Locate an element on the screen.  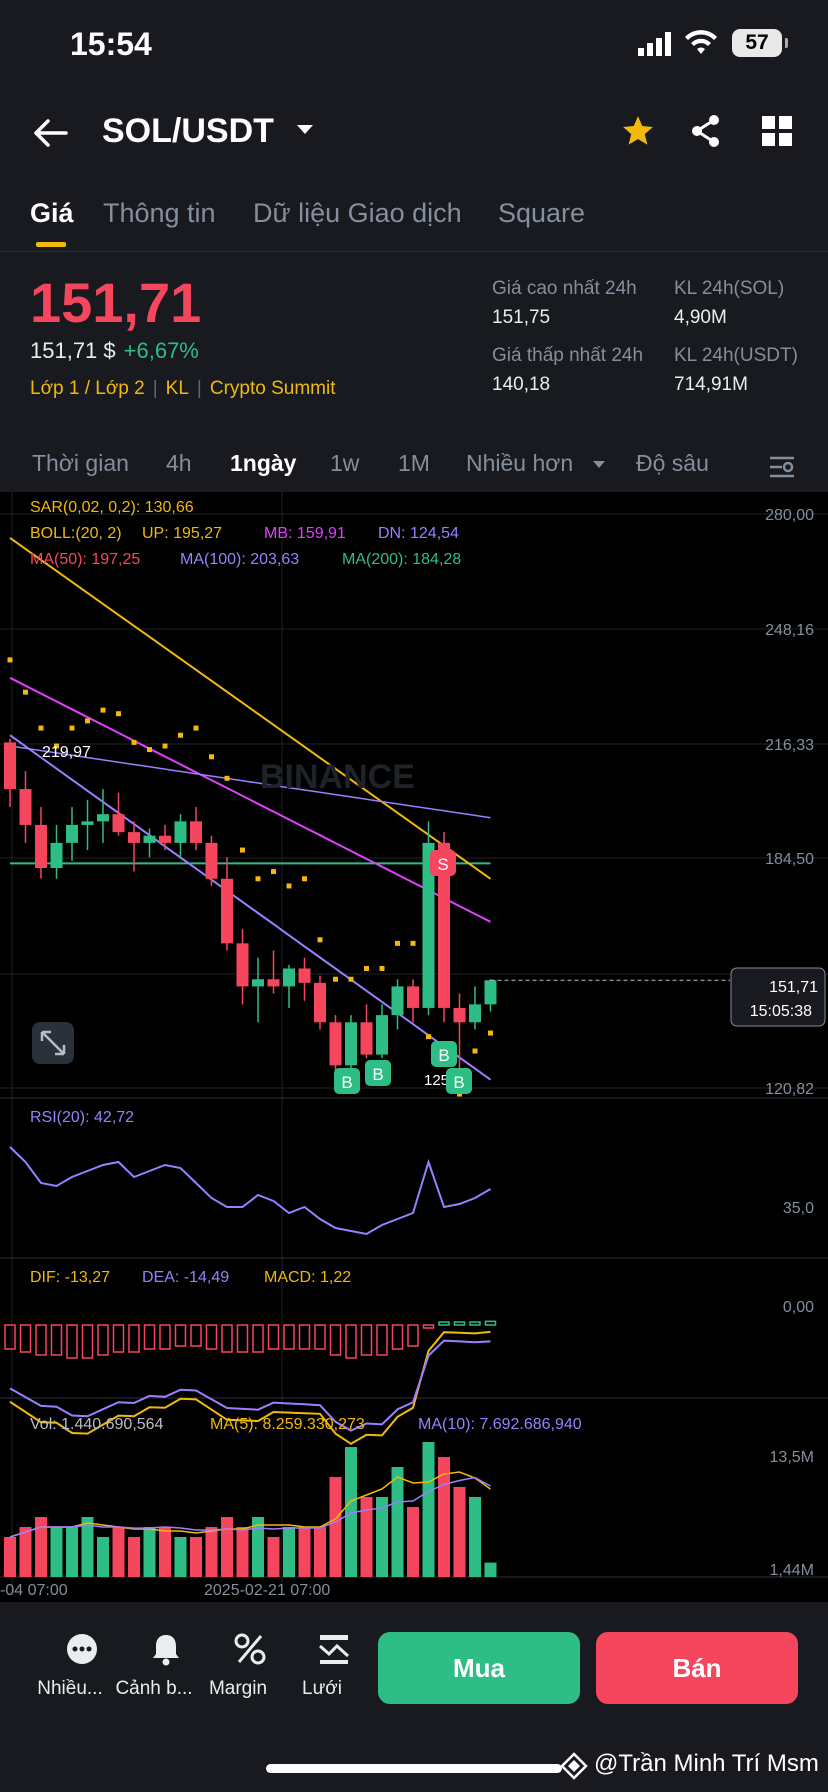
stat-vol-sol-label: KL 24h(SOL) is located at coordinates (729, 288).